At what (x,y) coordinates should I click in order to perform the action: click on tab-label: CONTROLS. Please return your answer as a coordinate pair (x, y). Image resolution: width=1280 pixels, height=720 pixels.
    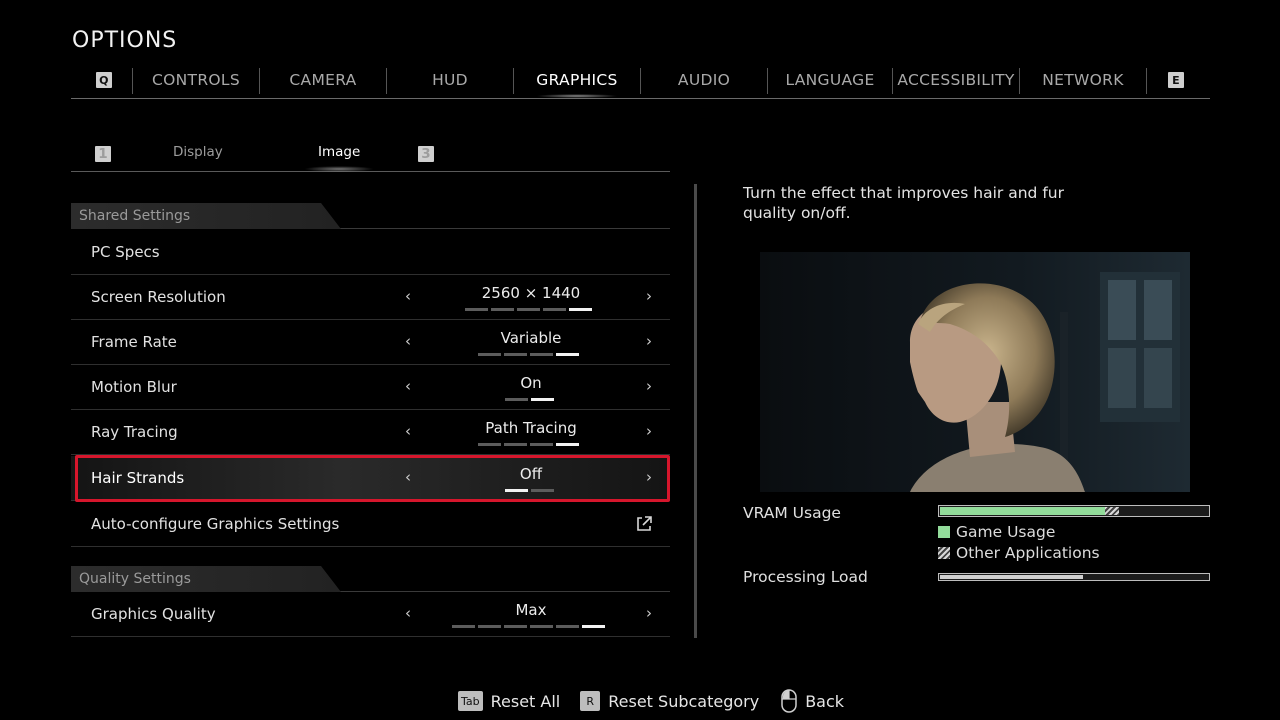
    Looking at the image, I should click on (196, 80).